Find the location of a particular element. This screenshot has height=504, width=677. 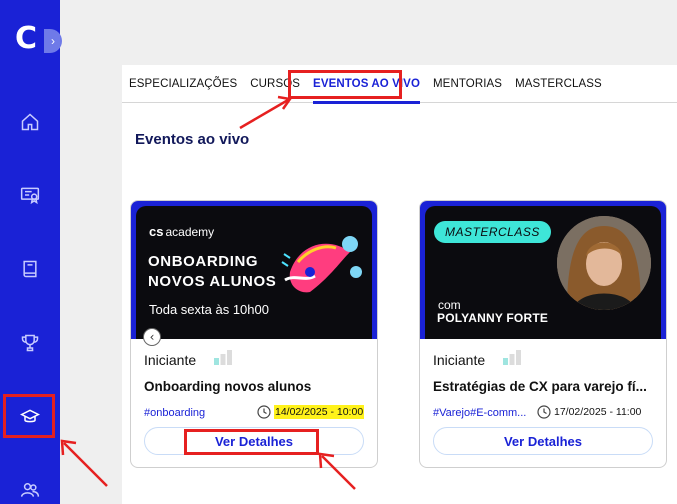

cs-logo: C is located at coordinates (28, 39).